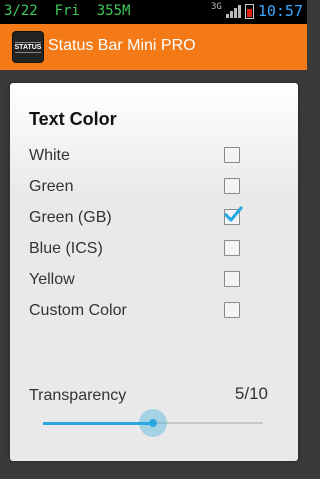 This screenshot has height=479, width=320. Describe the element at coordinates (251, 393) in the screenshot. I see `transparency-value: 5/10` at that location.